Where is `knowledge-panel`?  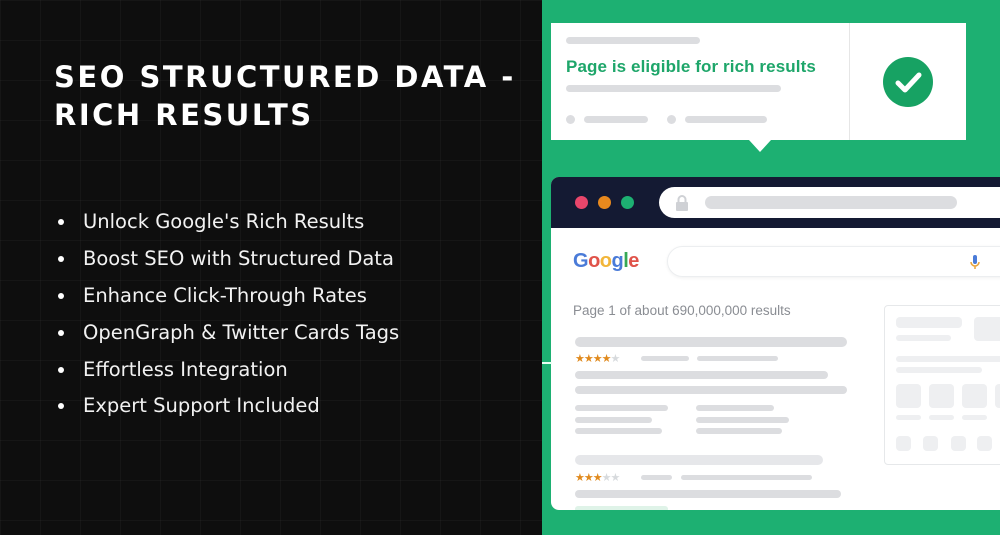 knowledge-panel is located at coordinates (942, 385).